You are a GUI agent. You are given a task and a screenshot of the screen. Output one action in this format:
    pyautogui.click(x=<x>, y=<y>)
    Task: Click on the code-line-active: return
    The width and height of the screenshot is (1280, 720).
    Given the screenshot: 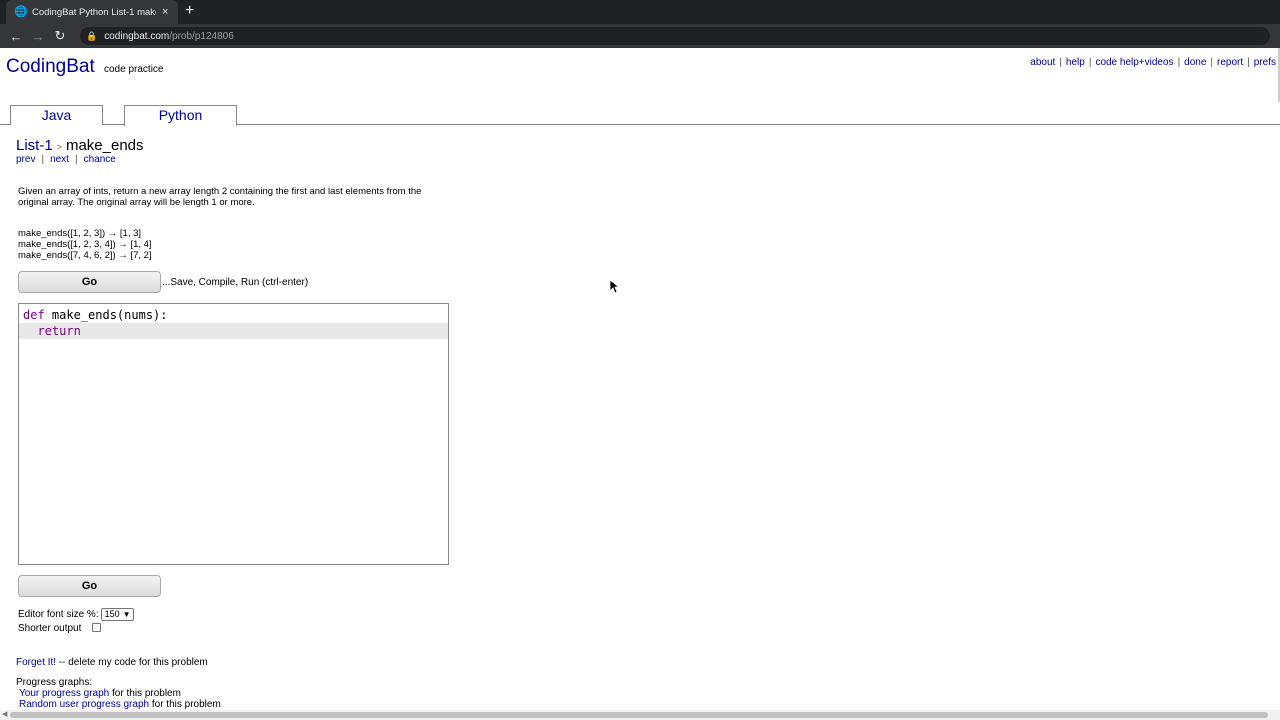 What is the action you would take?
    pyautogui.click(x=233, y=331)
    